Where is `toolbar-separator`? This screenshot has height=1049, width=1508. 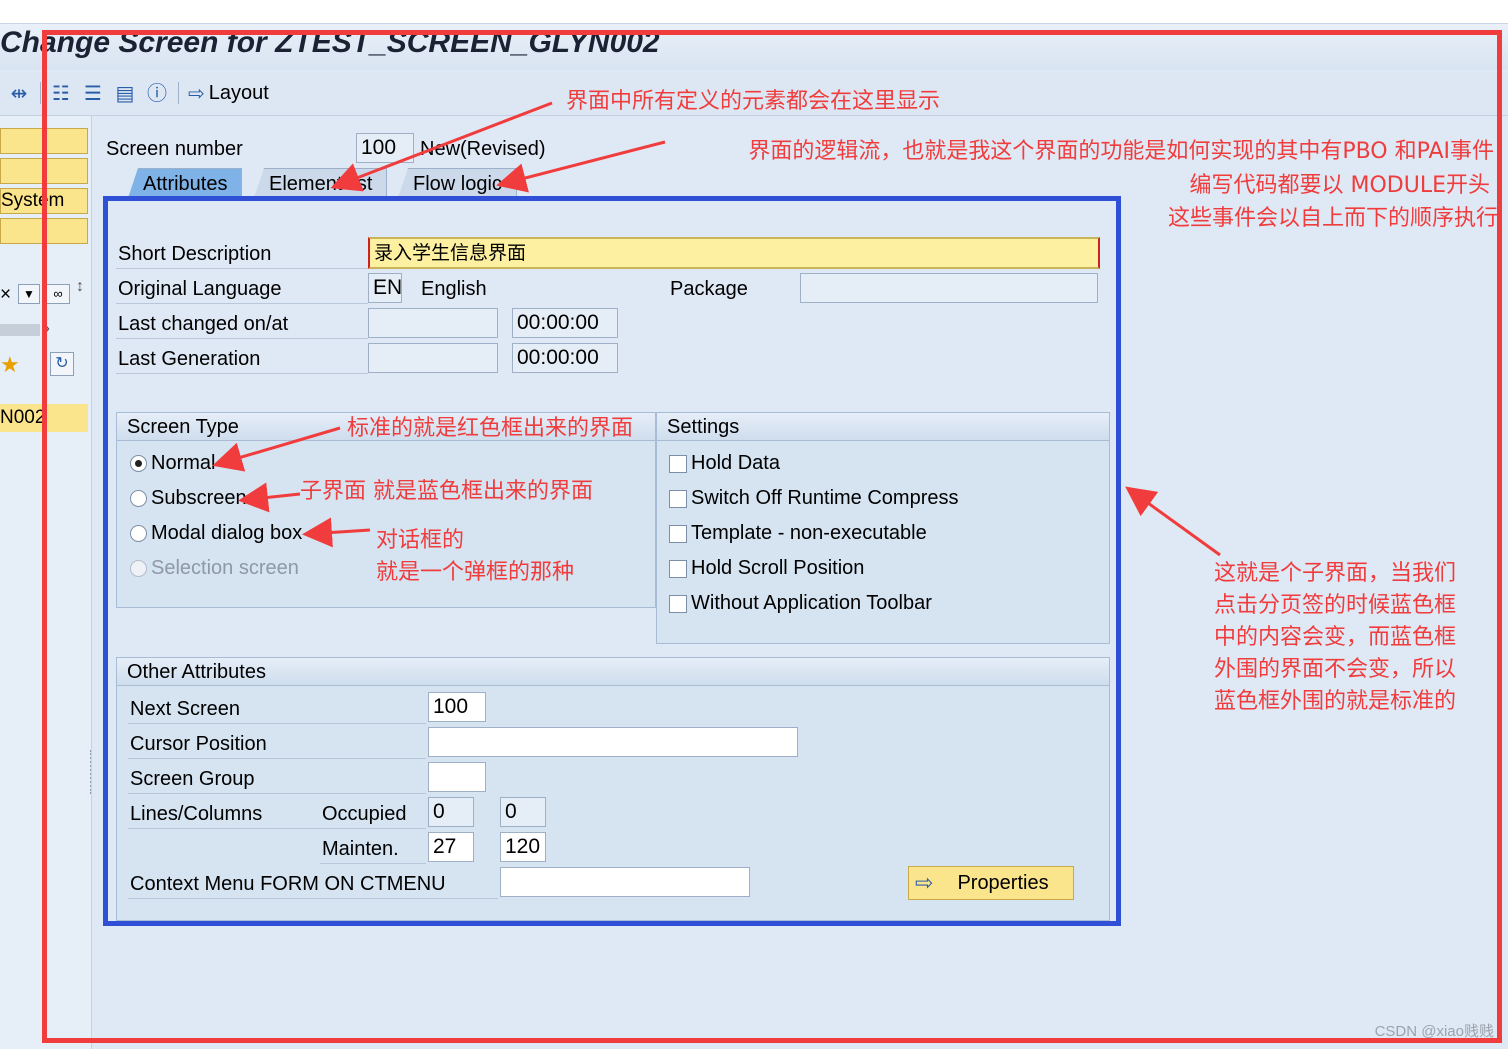 toolbar-separator is located at coordinates (40, 93).